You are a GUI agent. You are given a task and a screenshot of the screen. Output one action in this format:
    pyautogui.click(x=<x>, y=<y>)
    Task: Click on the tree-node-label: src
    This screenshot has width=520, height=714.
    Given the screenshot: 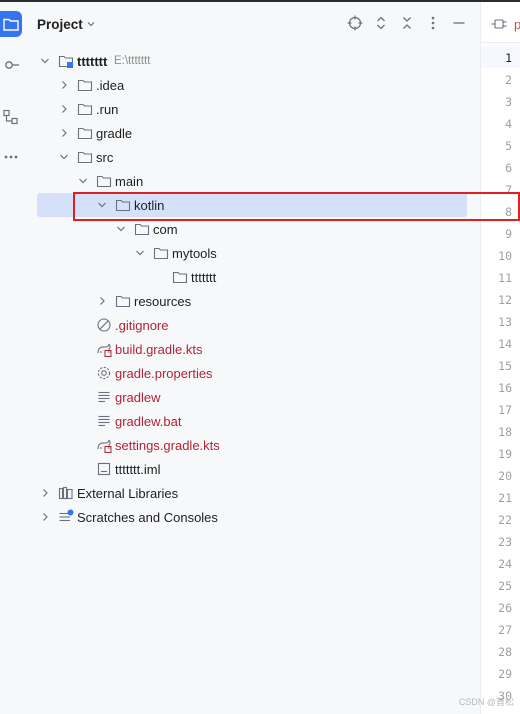 What is the action you would take?
    pyautogui.click(x=105, y=157)
    